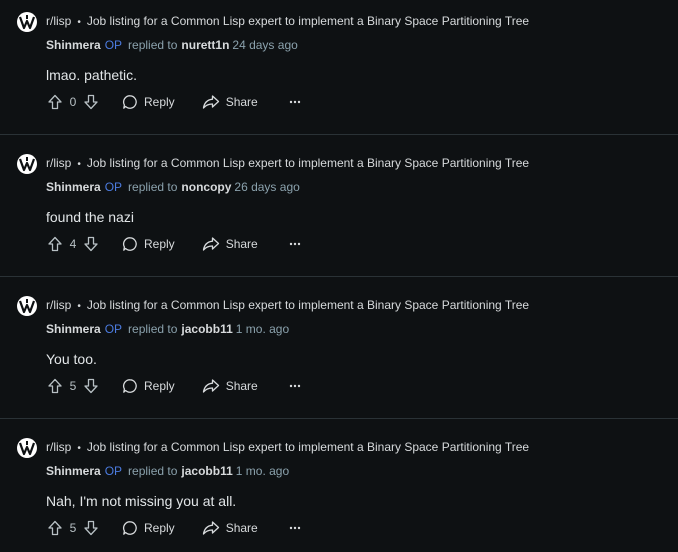  Describe the element at coordinates (205, 45) in the screenshot. I see `reply-target-link: nurett1n` at that location.